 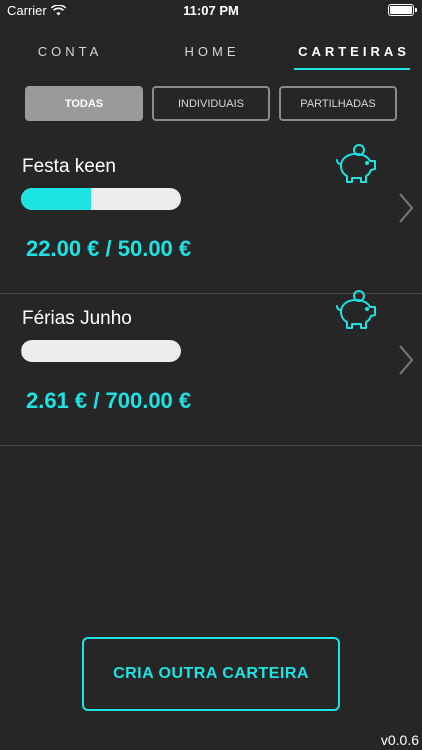 What do you see at coordinates (402, 10) in the screenshot?
I see `battery-icon` at bounding box center [402, 10].